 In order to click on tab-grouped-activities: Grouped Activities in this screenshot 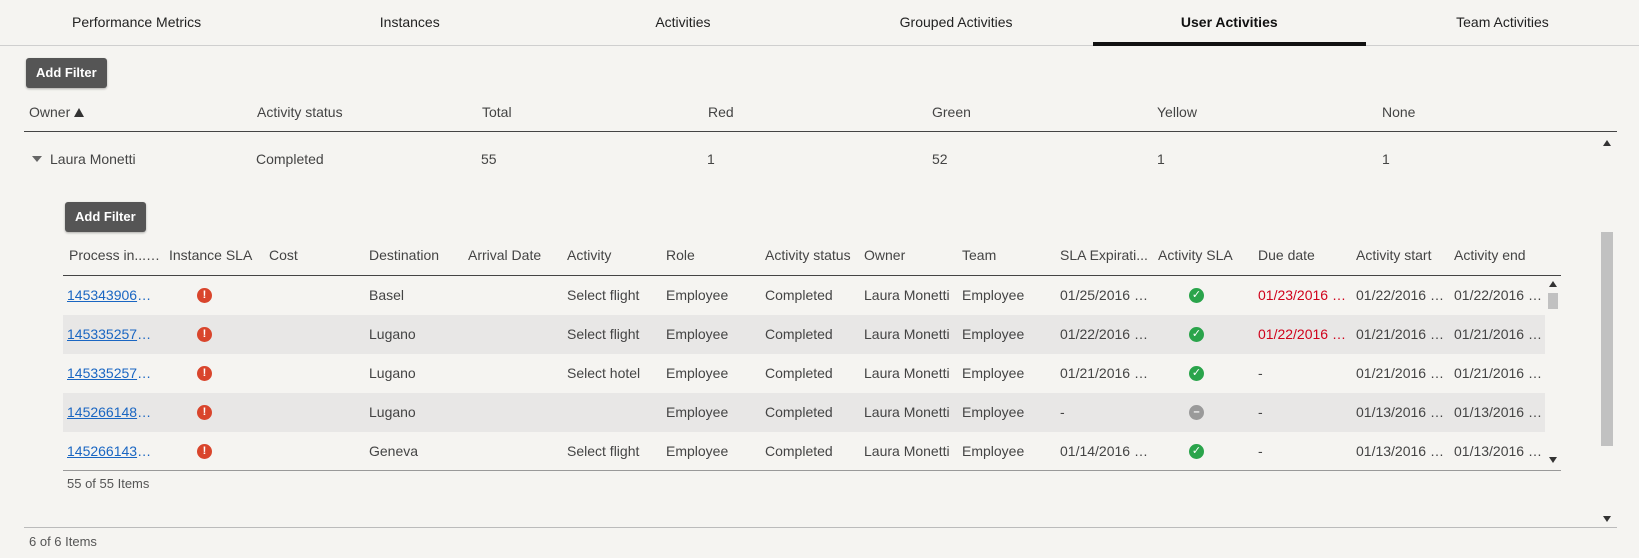, I will do `click(956, 22)`.